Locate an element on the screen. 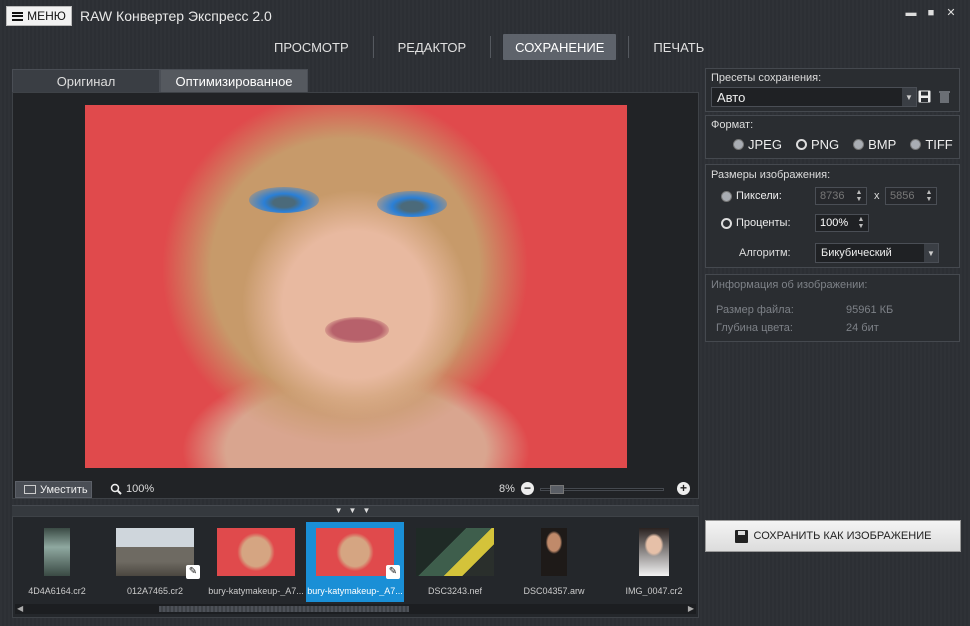  format-png-radio: PNG is located at coordinates (817, 144).